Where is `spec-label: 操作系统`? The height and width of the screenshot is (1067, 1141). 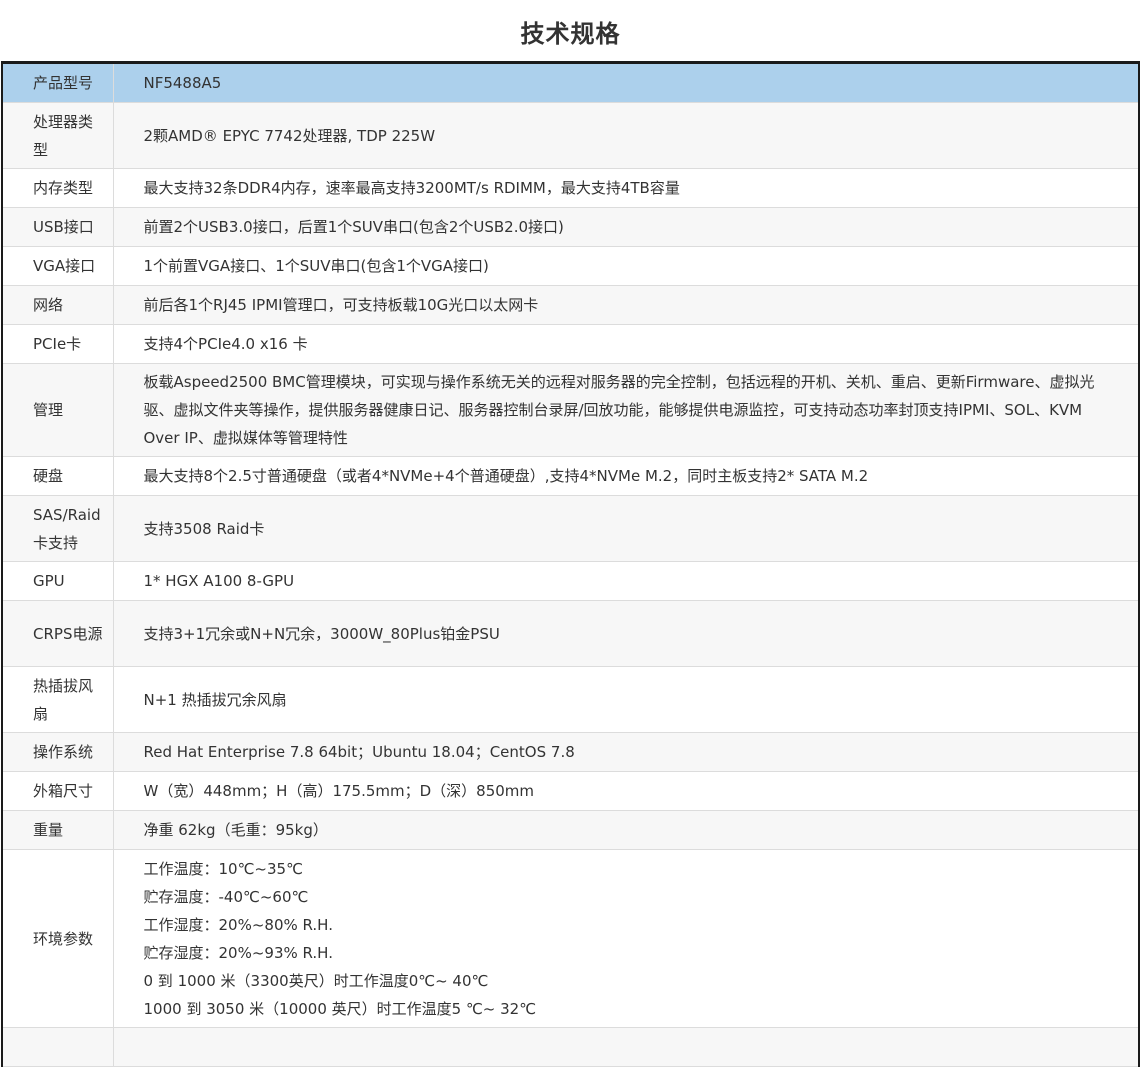
spec-label: 操作系统 is located at coordinates (58, 752).